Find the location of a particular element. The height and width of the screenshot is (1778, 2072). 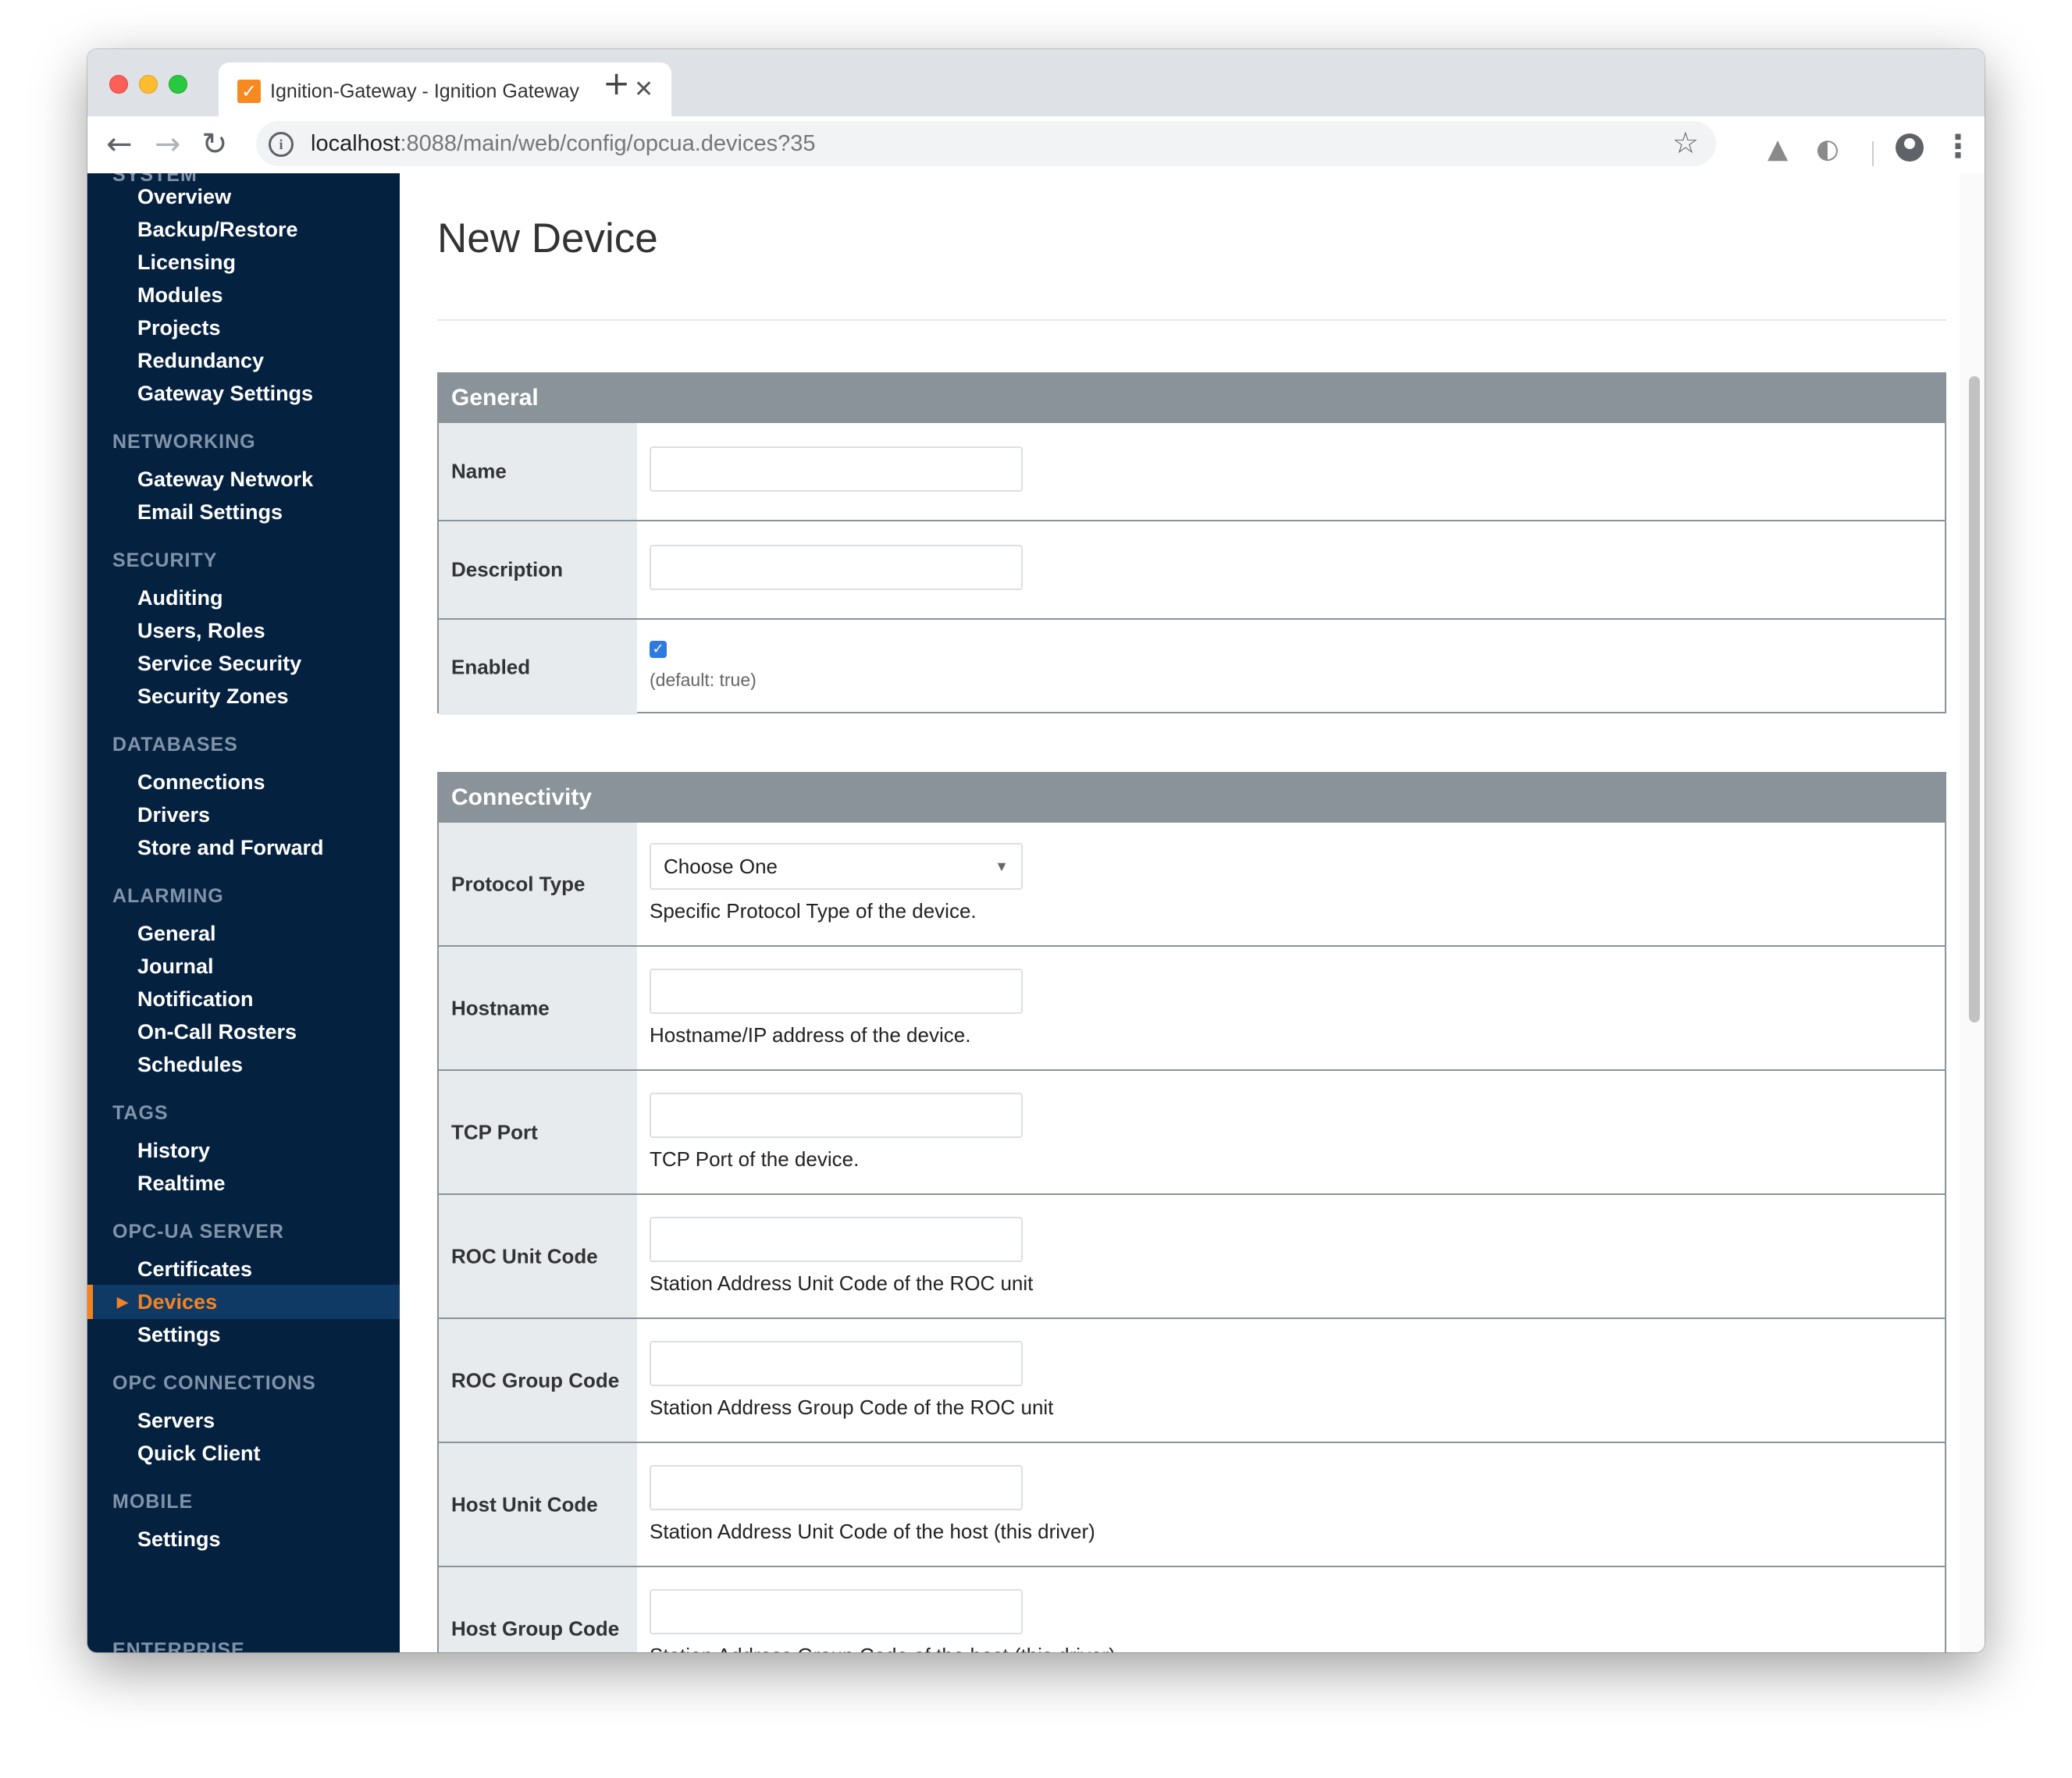

sidebar-item-servers: Servers is located at coordinates (243, 1421).